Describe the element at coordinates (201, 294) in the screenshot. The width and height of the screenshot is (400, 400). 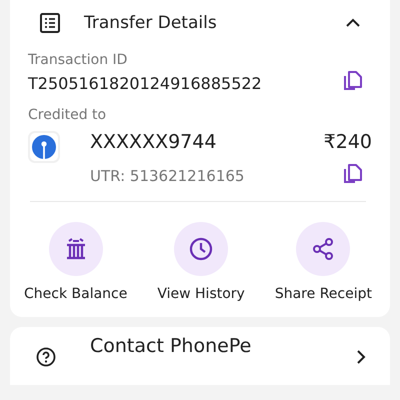
I see `action-label: View History` at that location.